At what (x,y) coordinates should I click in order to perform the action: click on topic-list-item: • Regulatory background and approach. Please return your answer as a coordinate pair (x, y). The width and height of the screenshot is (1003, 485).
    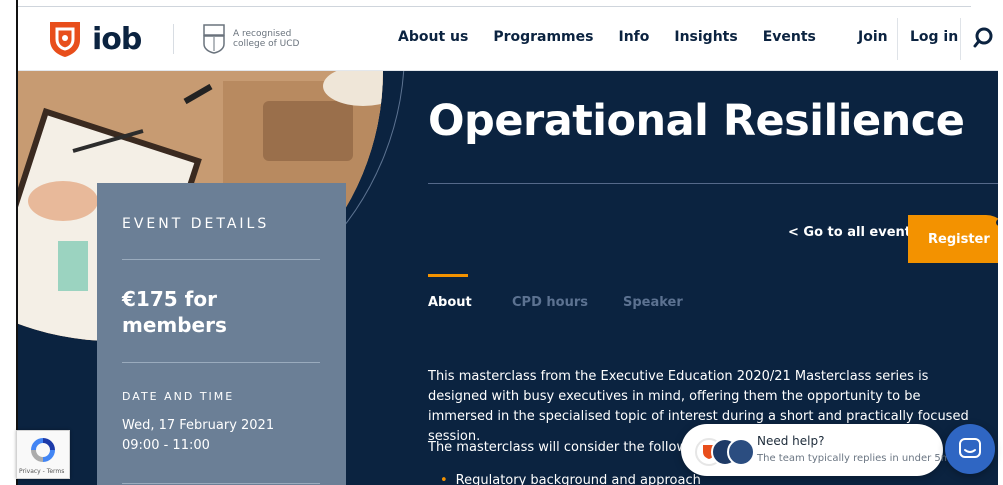
    Looking at the image, I should click on (570, 479).